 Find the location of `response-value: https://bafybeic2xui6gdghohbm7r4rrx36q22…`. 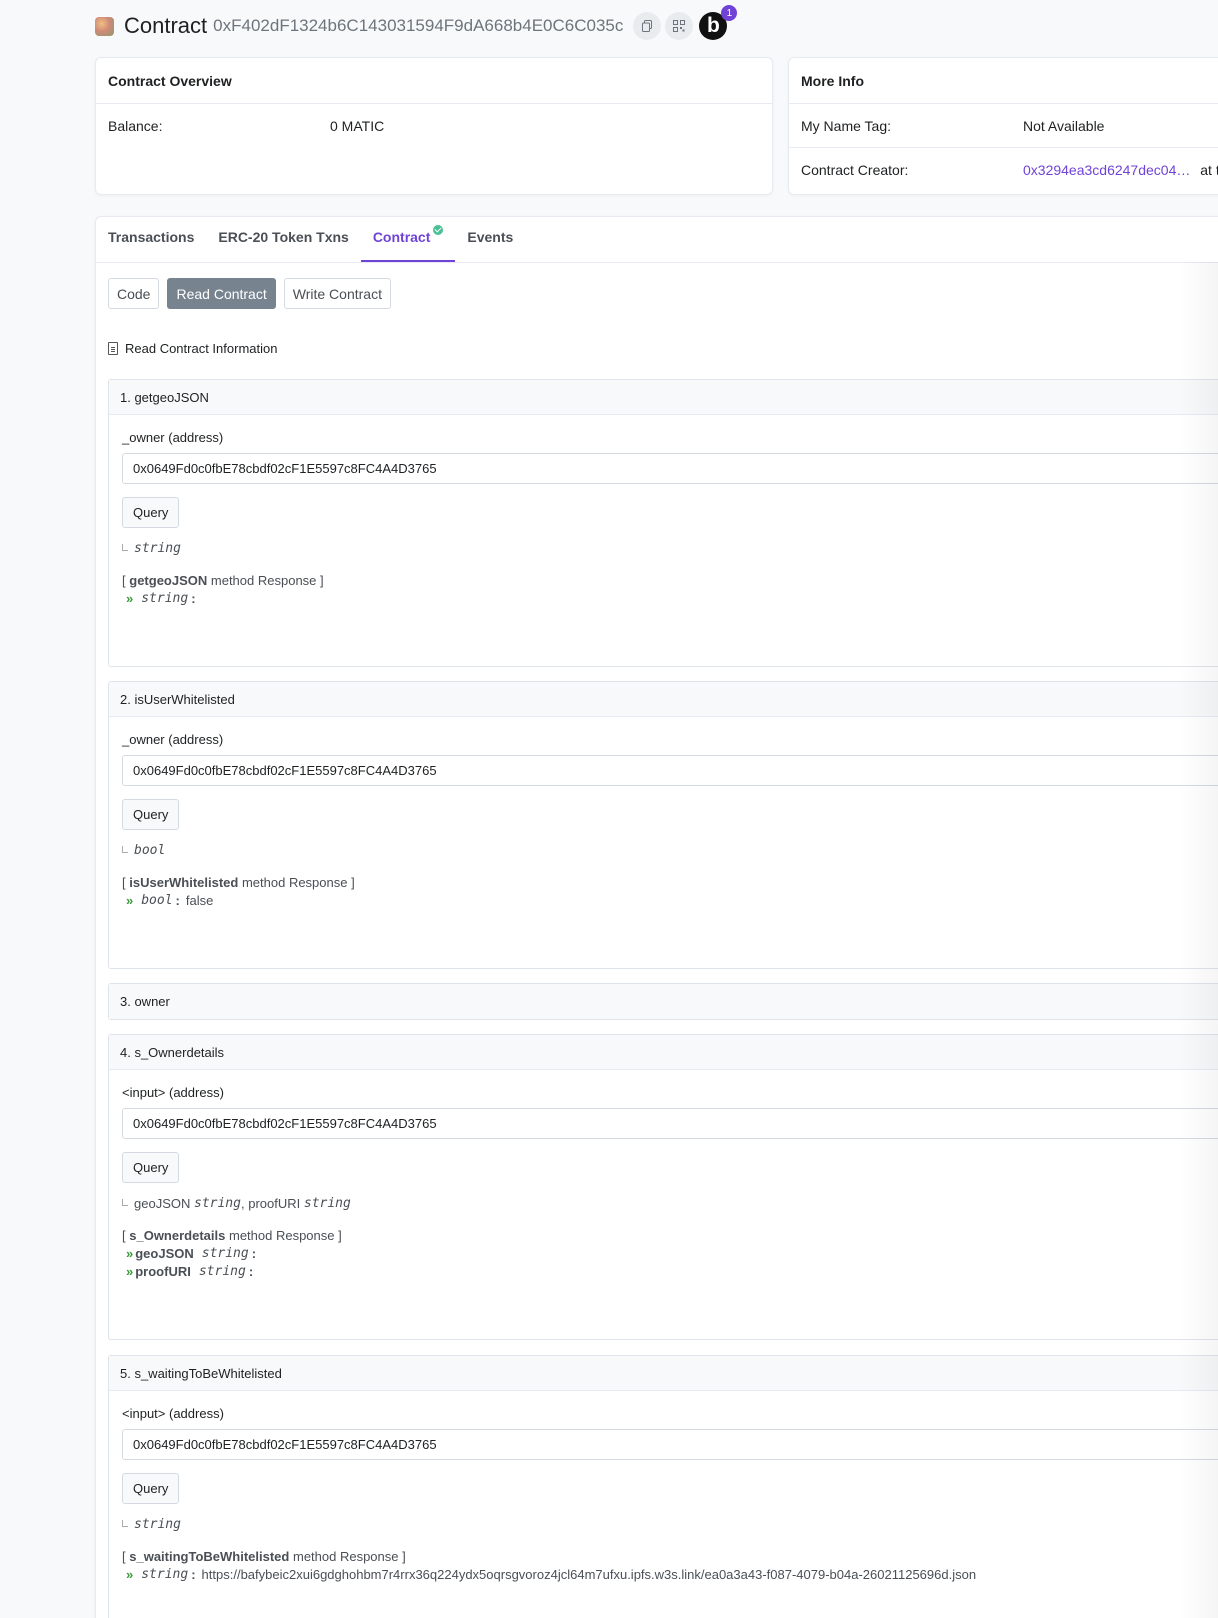

response-value: https://bafybeic2xui6gdghohbm7r4rrx36q22… is located at coordinates (589, 1574).